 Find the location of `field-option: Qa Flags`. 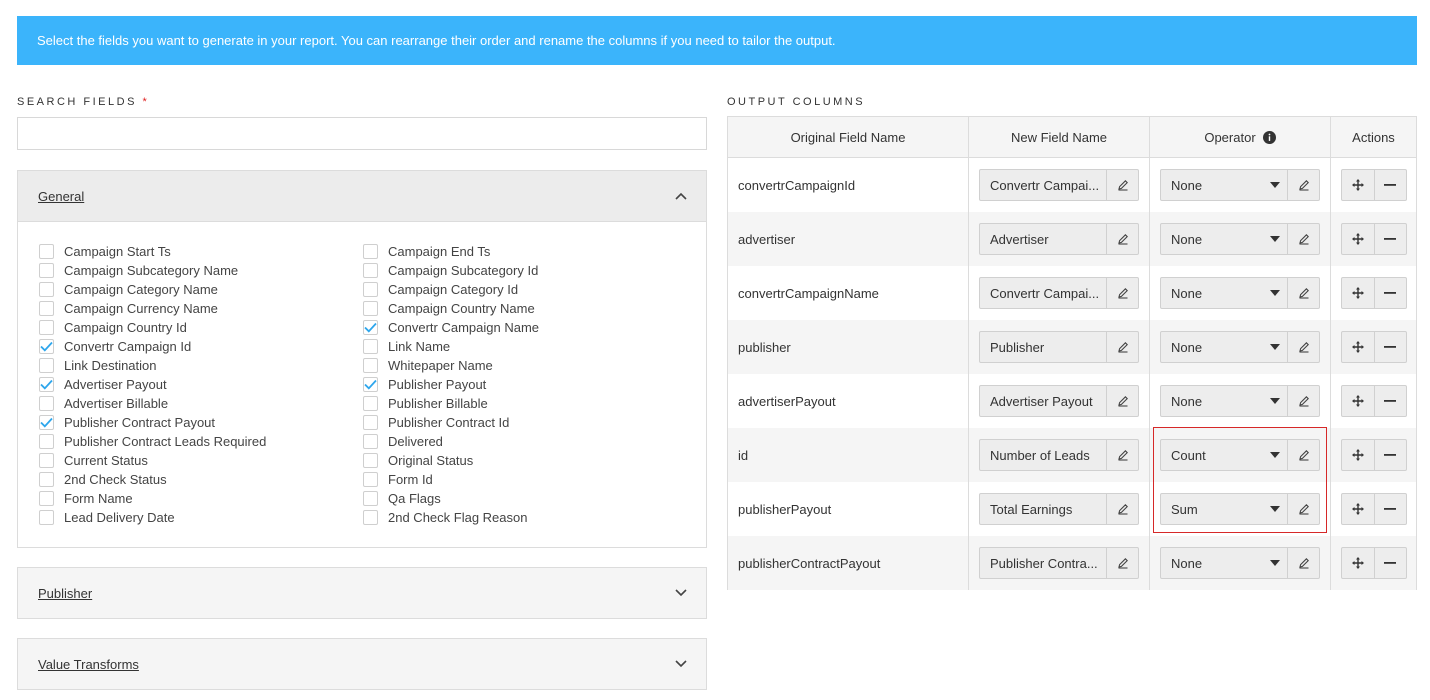

field-option: Qa Flags is located at coordinates (523, 498).